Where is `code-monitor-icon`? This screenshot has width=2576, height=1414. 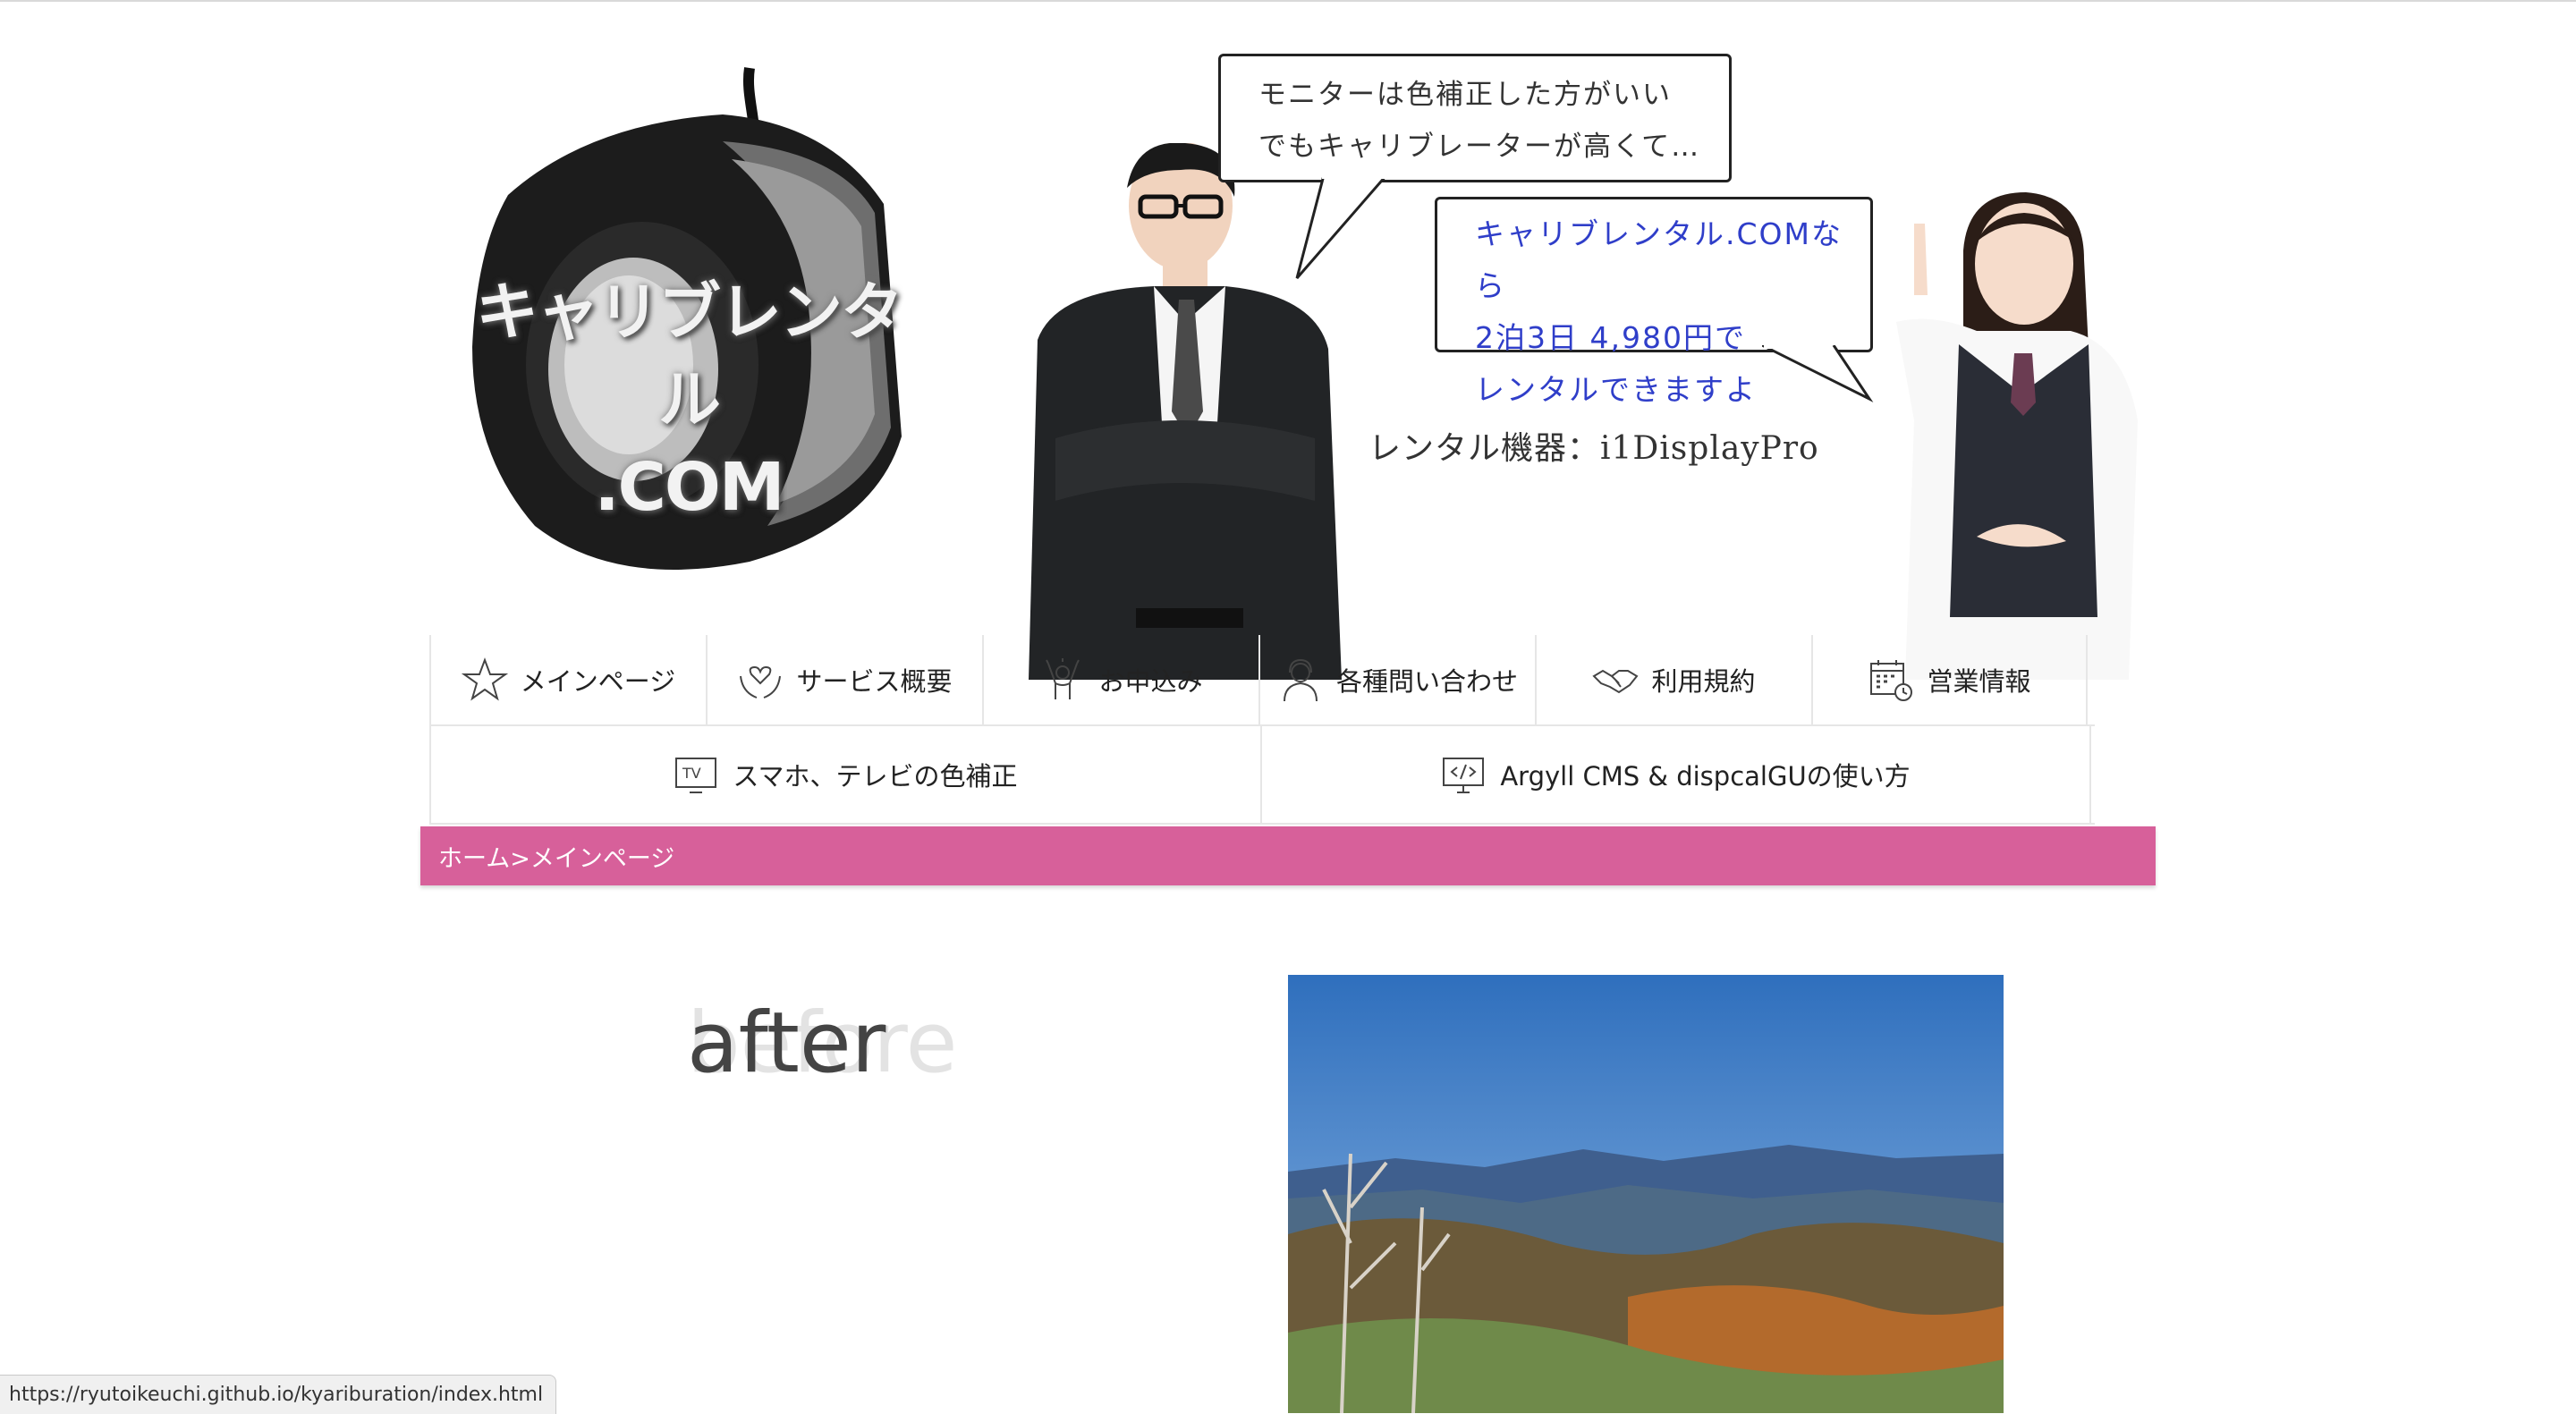 code-monitor-icon is located at coordinates (1464, 775).